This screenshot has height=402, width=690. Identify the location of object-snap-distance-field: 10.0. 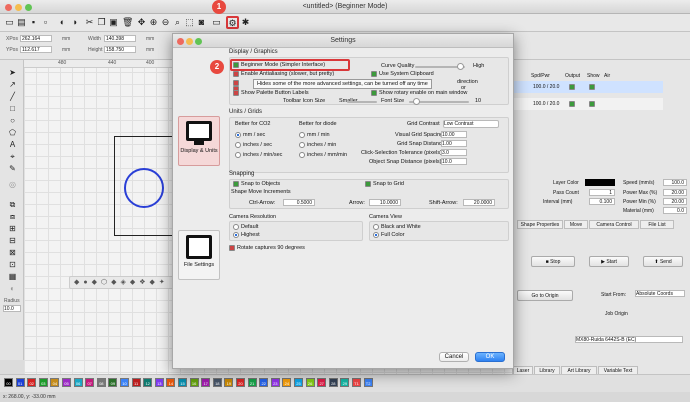
(454, 161).